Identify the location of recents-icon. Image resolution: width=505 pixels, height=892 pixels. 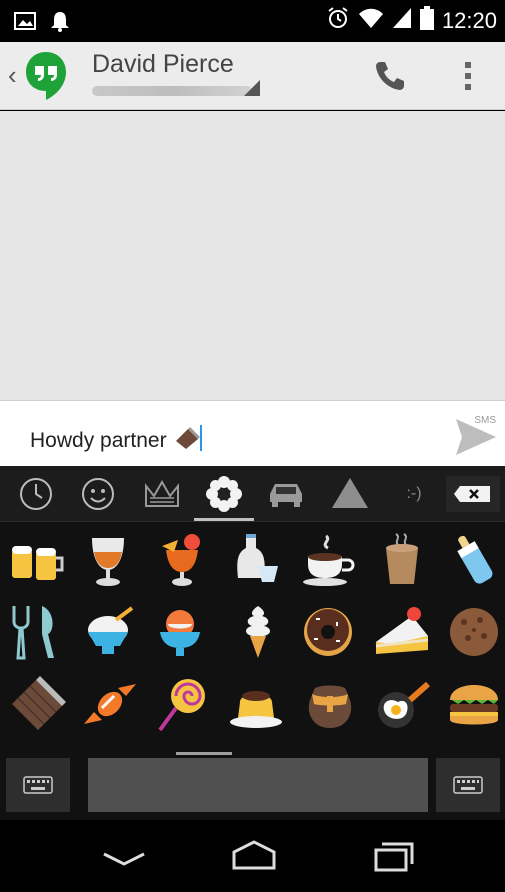
(394, 857).